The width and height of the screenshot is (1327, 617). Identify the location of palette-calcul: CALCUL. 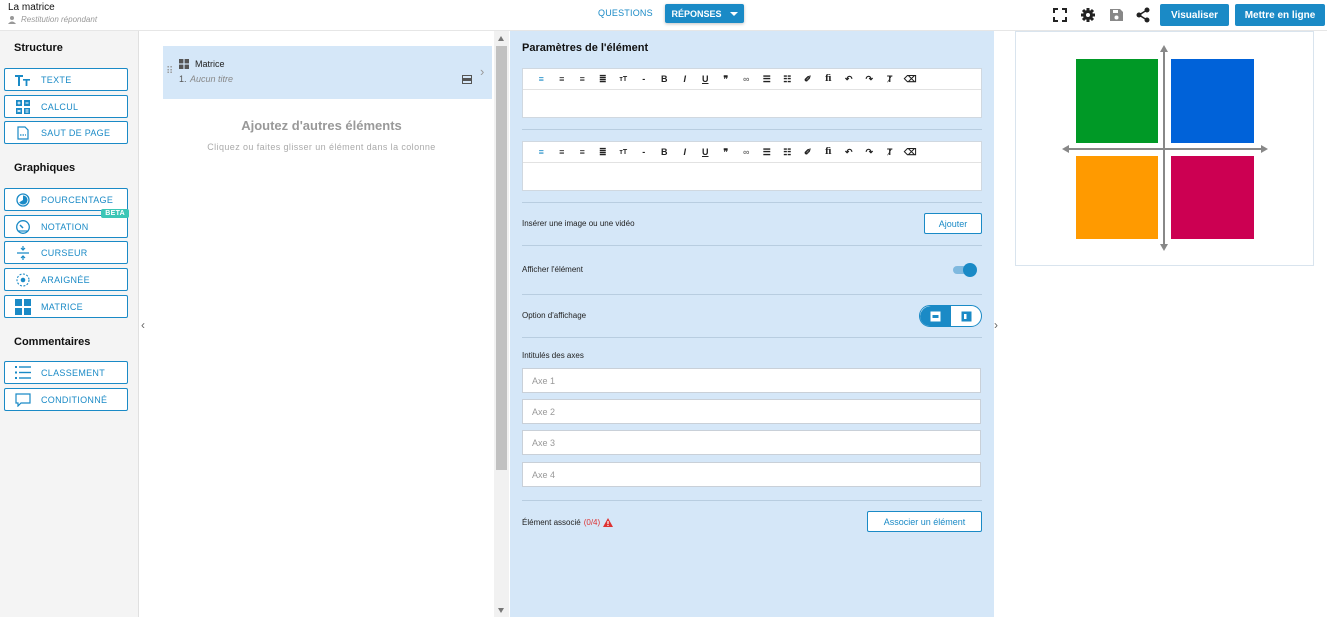
(66, 106).